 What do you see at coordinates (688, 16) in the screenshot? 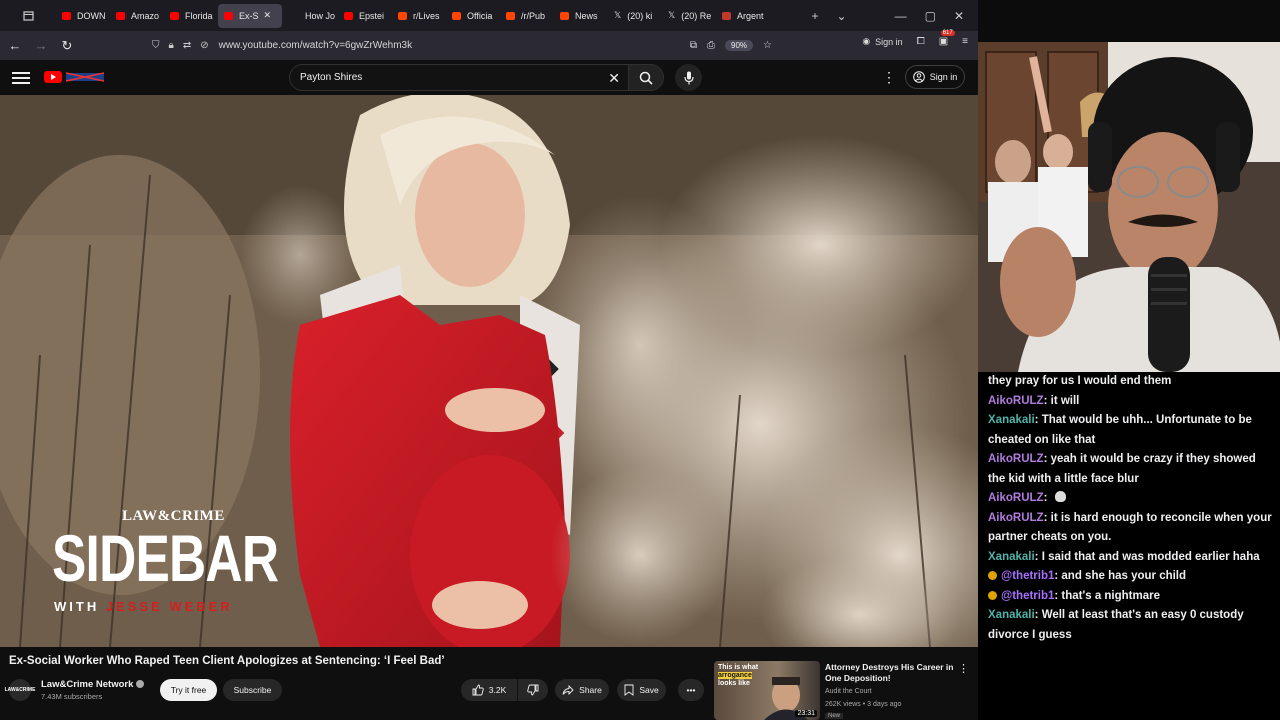
I see `browser-tab: 𝕏 (20) Re` at bounding box center [688, 16].